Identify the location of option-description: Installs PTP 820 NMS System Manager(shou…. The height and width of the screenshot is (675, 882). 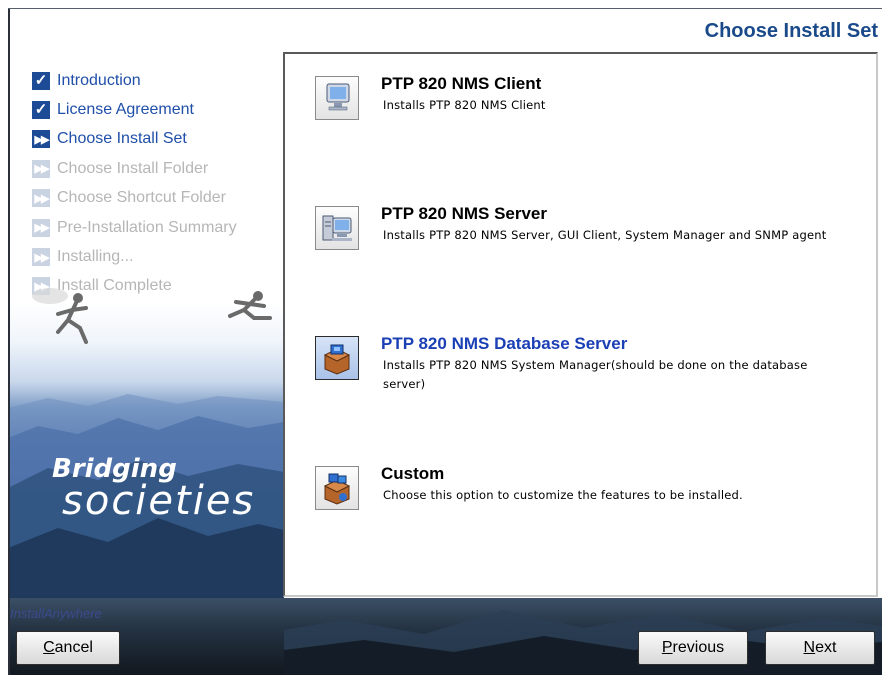
(595, 374).